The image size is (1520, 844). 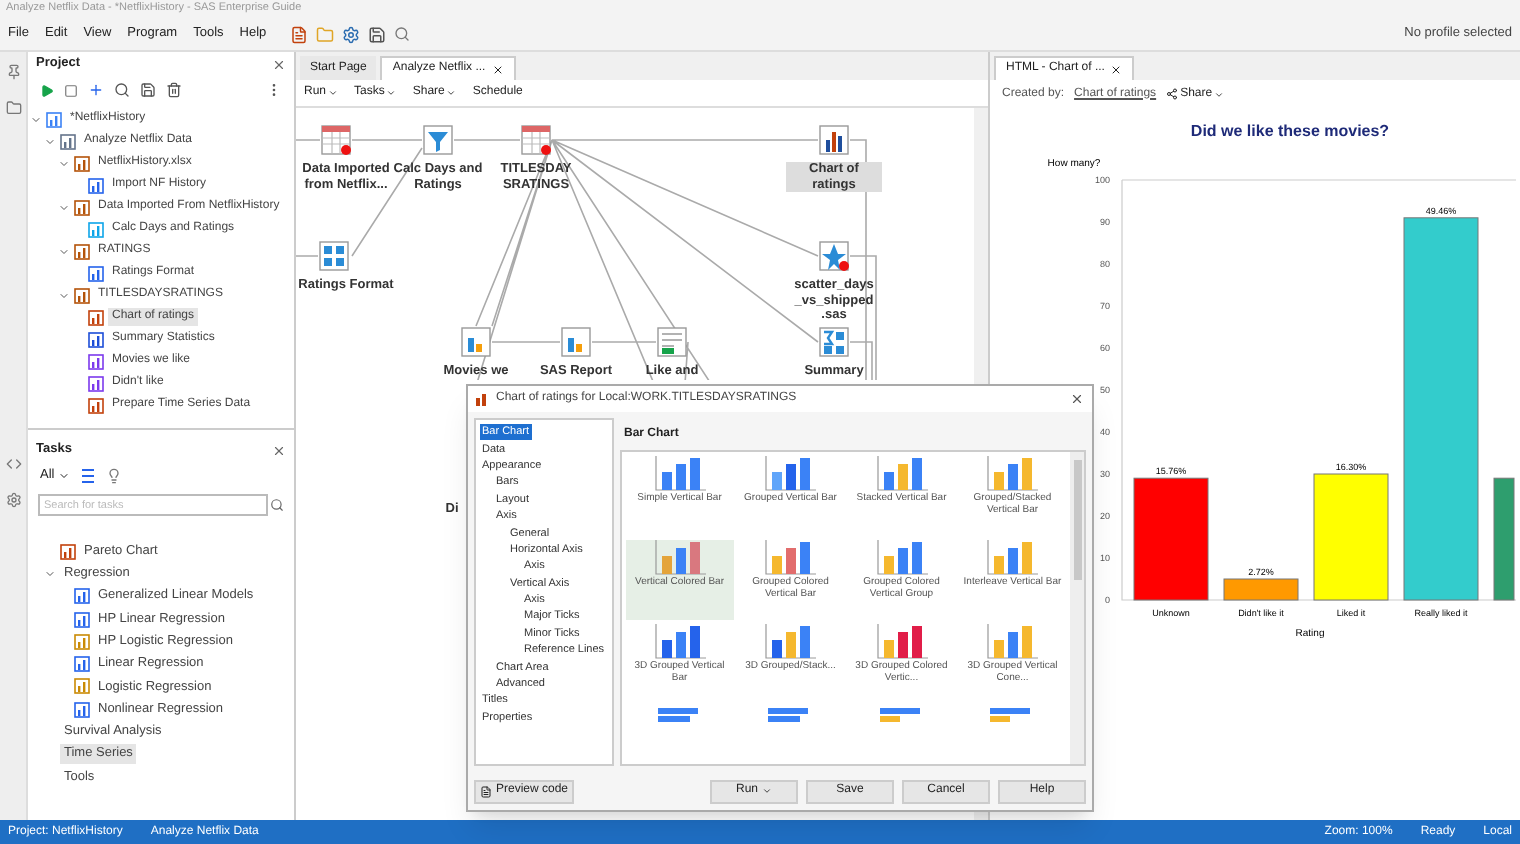 What do you see at coordinates (13, 72) in the screenshot?
I see `pin-icon` at bounding box center [13, 72].